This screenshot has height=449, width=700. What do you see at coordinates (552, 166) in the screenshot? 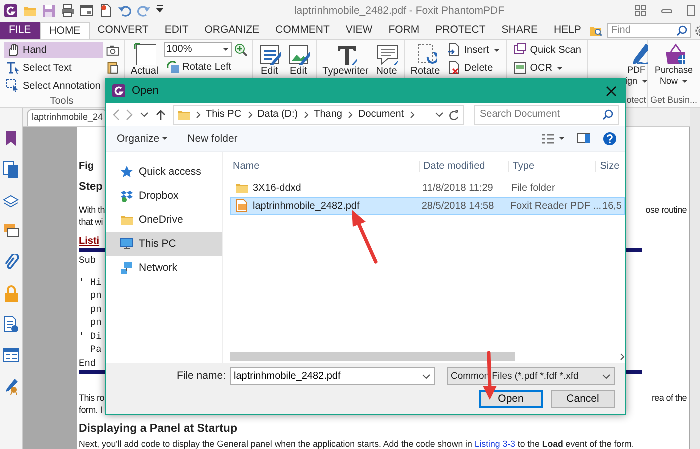
I see `column-header: Type` at bounding box center [552, 166].